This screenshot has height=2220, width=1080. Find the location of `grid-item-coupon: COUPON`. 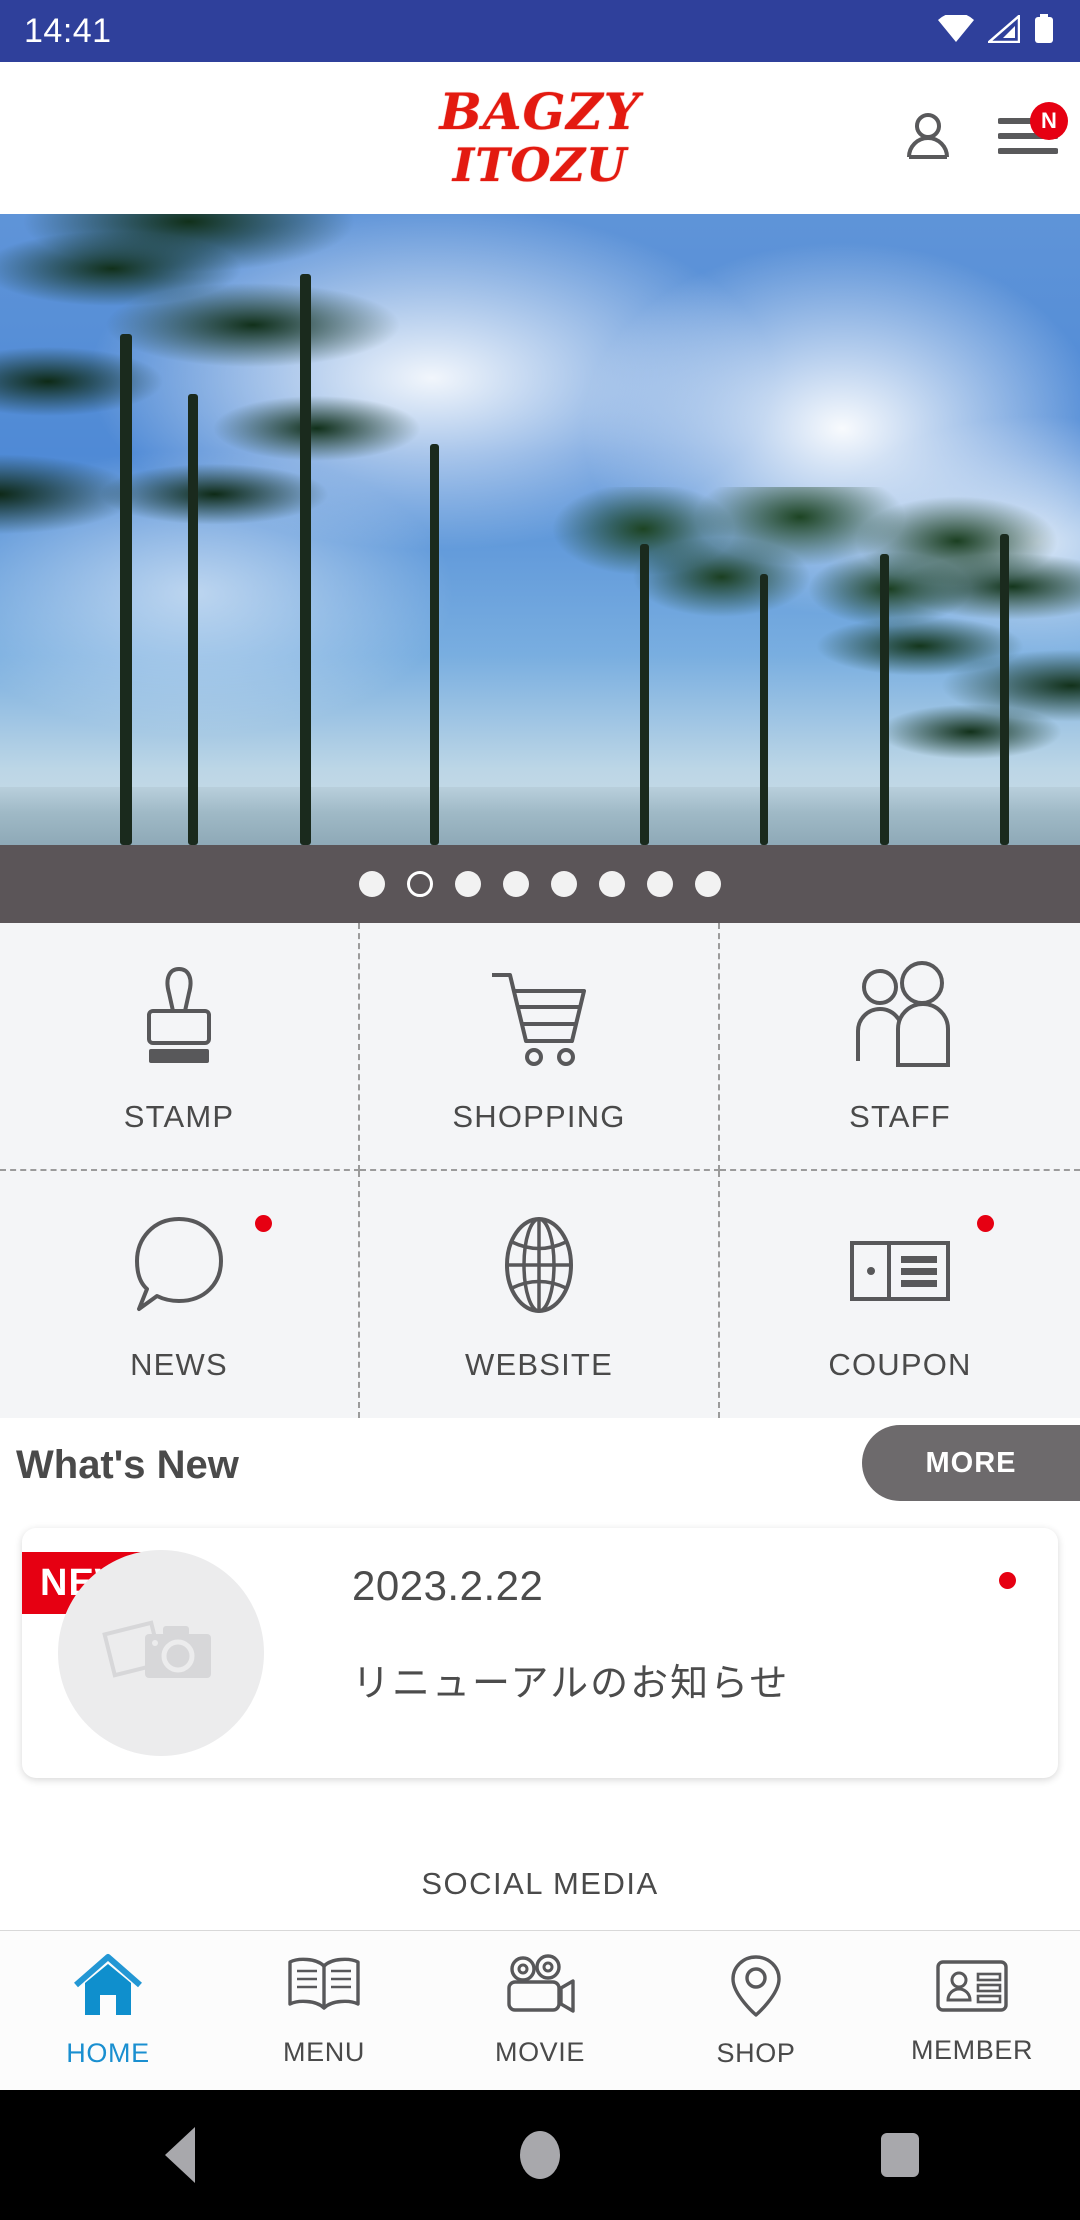

grid-item-coupon: COUPON is located at coordinates (900, 1295).